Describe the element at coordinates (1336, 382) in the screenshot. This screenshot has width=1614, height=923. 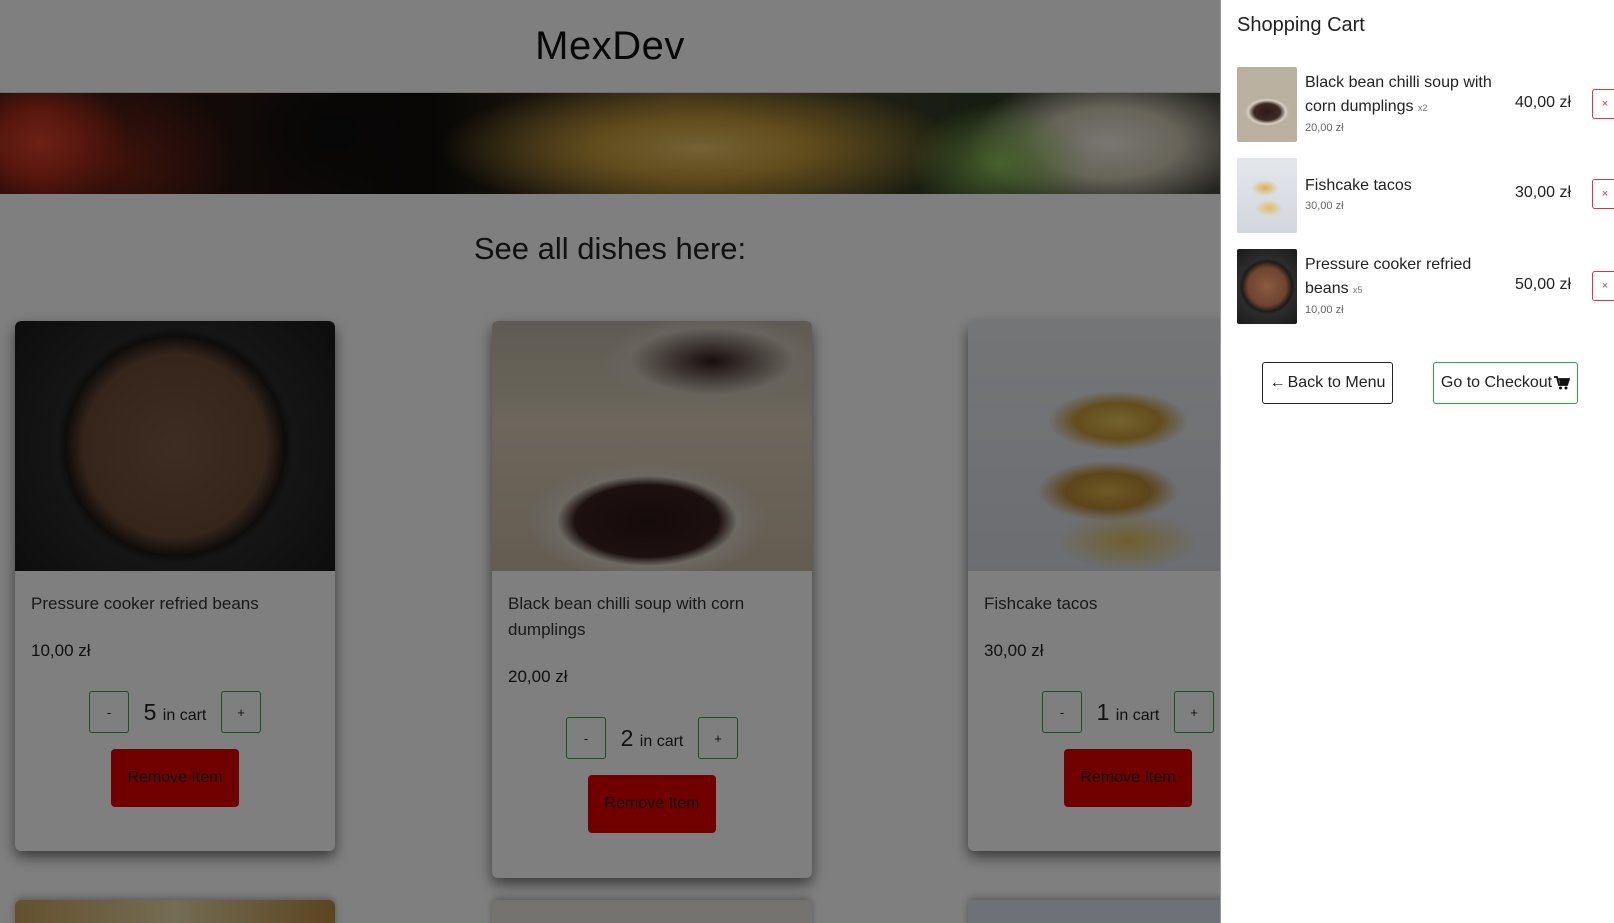
I see `back-to-menu-label: Back to Menu` at that location.